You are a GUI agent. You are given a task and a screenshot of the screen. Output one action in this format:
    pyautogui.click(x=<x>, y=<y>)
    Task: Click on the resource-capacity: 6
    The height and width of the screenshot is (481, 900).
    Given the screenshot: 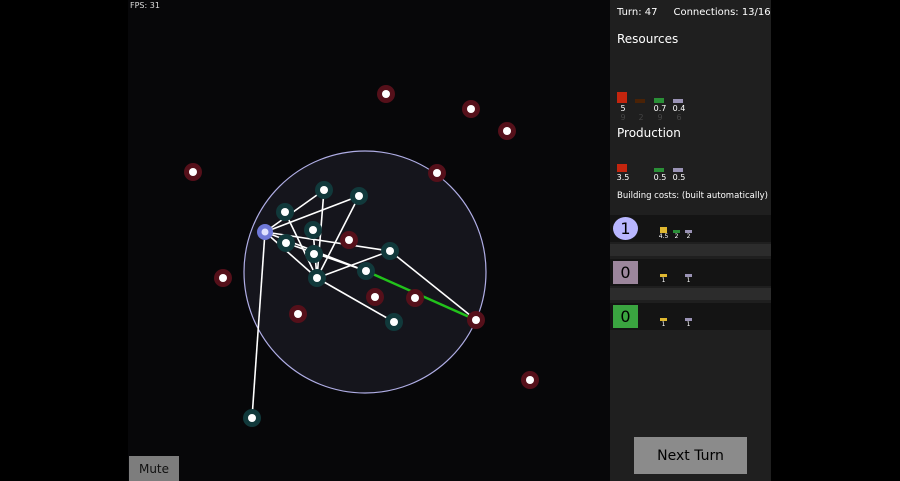 What is the action you would take?
    pyautogui.click(x=679, y=117)
    